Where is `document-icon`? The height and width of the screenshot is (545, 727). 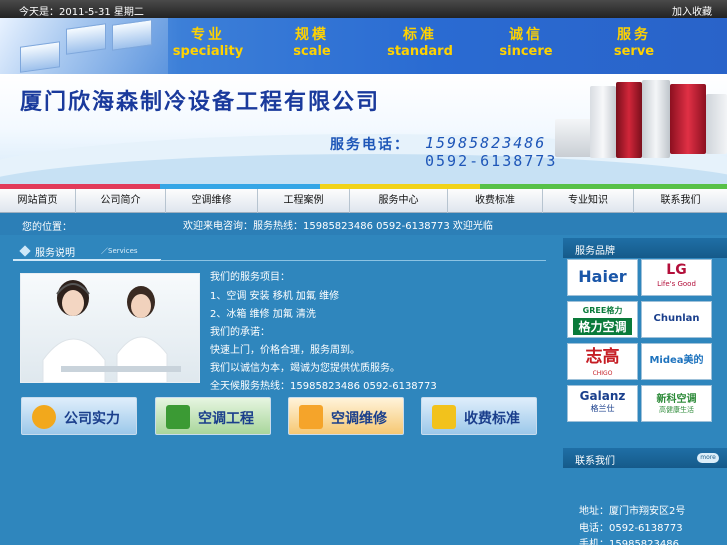
document-icon is located at coordinates (444, 417).